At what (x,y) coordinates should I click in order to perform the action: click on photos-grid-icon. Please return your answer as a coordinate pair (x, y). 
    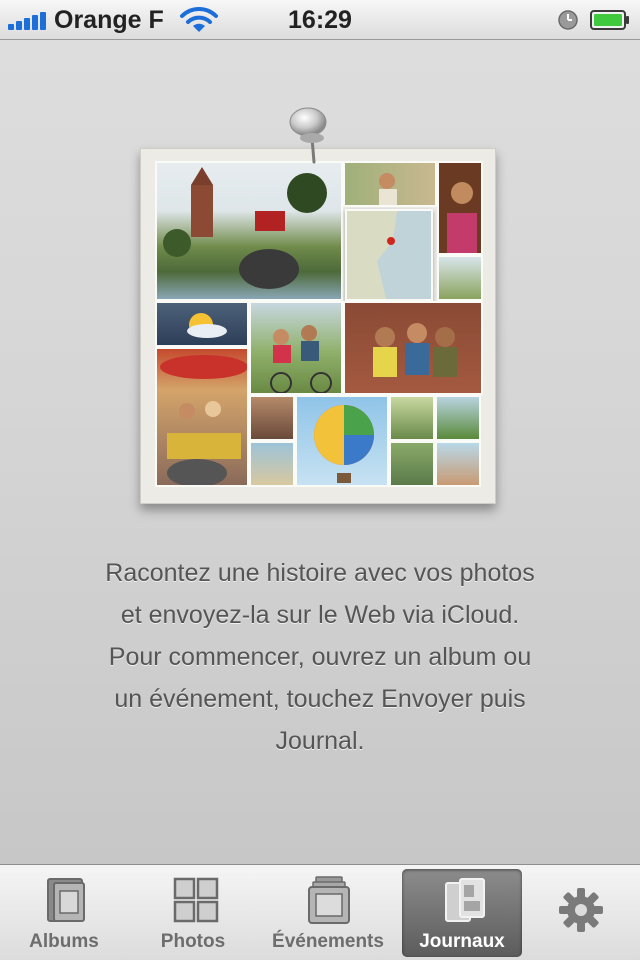
    Looking at the image, I should click on (196, 900).